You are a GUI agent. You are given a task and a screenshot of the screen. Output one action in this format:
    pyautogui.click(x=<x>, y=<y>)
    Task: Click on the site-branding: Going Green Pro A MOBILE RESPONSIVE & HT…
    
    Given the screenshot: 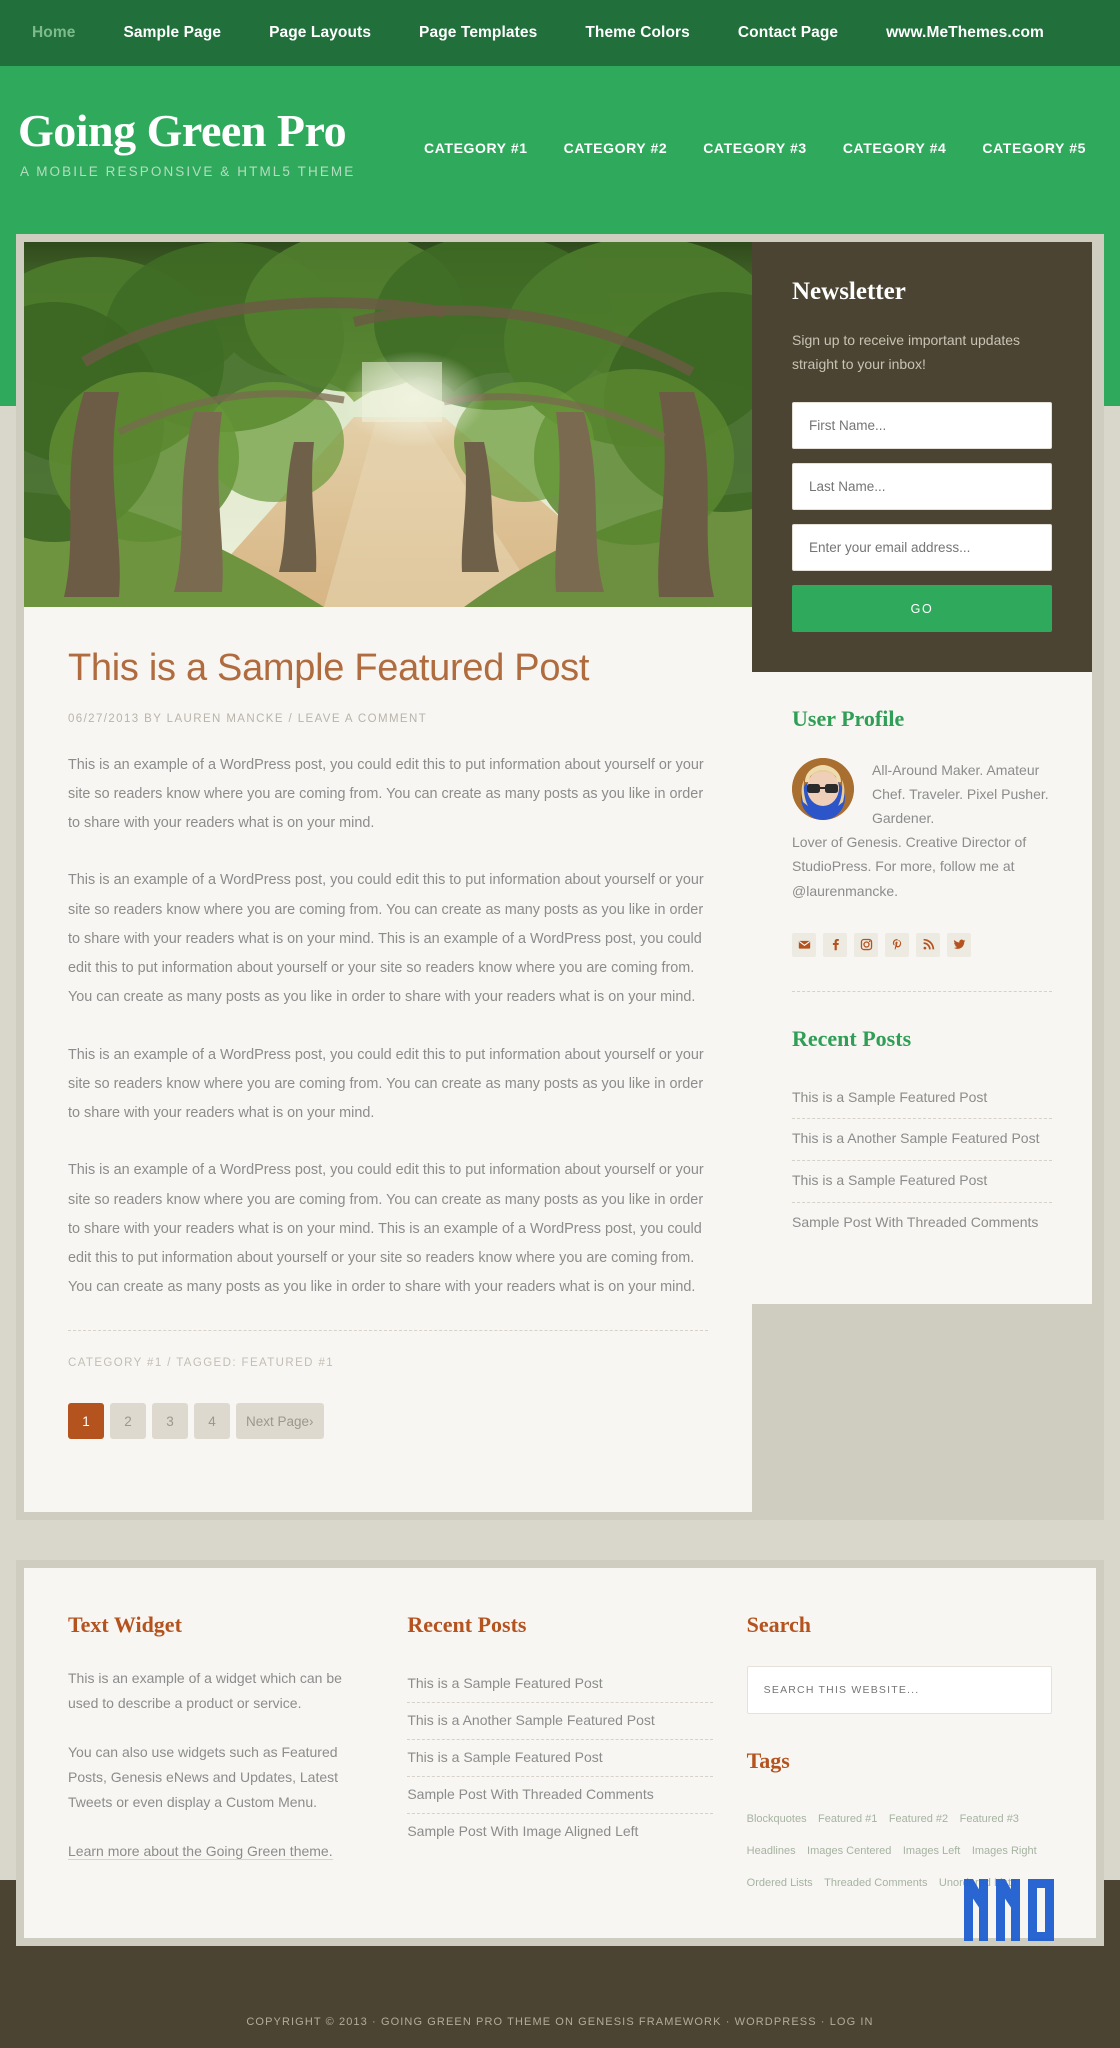 What is the action you would take?
    pyautogui.click(x=186, y=123)
    